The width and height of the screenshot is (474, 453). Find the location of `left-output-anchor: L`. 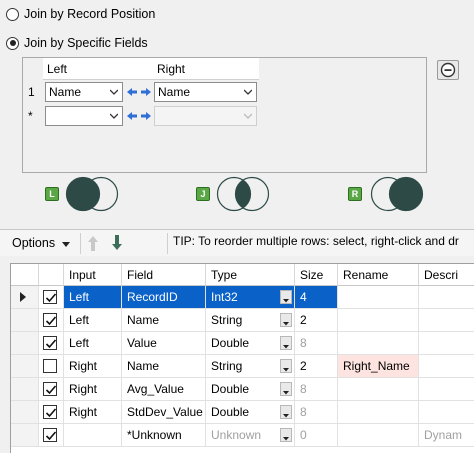

left-output-anchor: L is located at coordinates (85, 194).